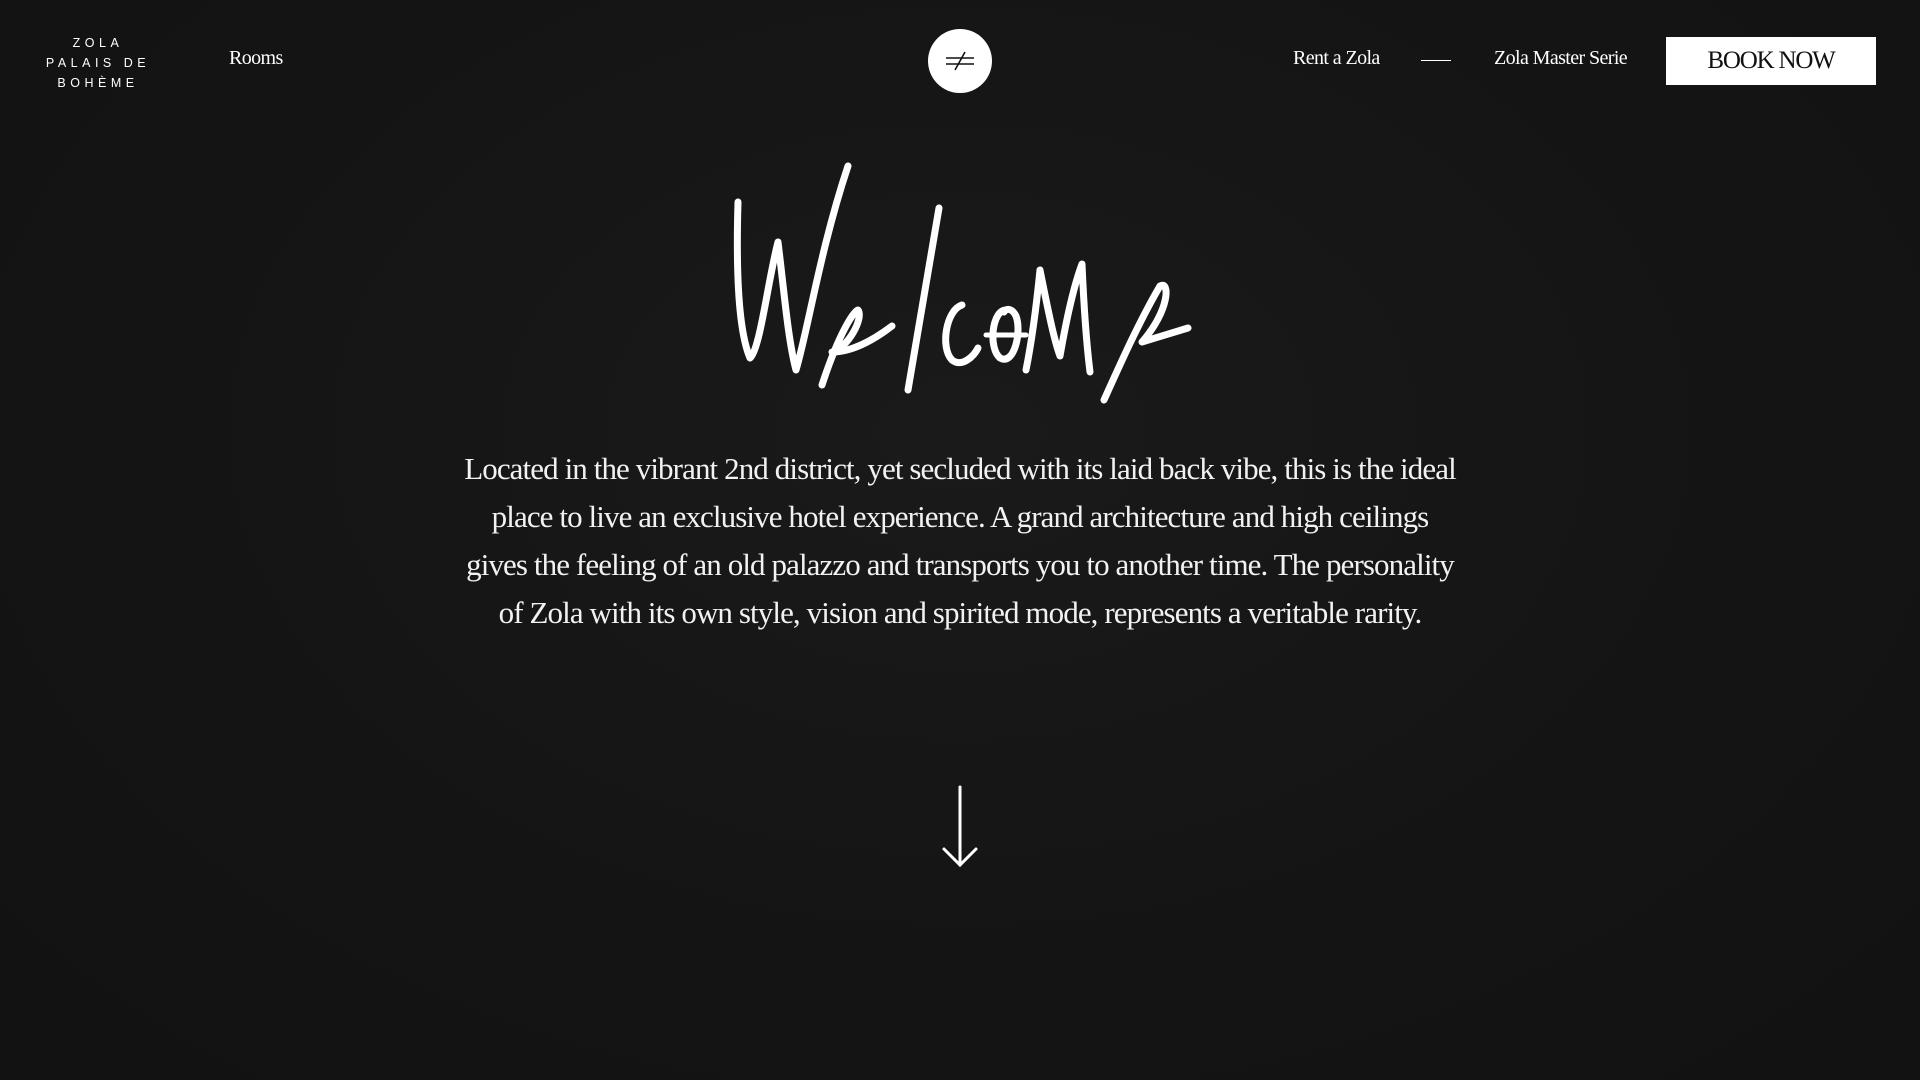  I want to click on logo-line-3: BOHÈME, so click(98, 83).